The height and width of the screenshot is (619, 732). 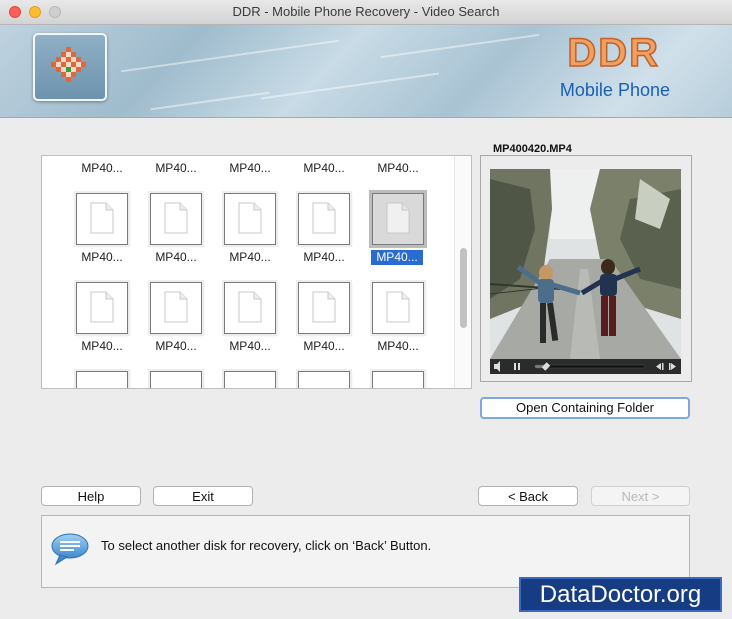 What do you see at coordinates (614, 90) in the screenshot?
I see `product-name: Mobile Phone` at bounding box center [614, 90].